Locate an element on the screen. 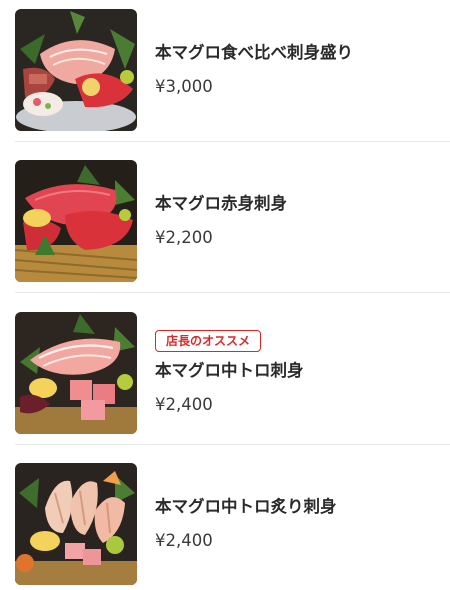 Image resolution: width=450 pixels, height=590 pixels. item-price: ¥3,000 is located at coordinates (184, 86).